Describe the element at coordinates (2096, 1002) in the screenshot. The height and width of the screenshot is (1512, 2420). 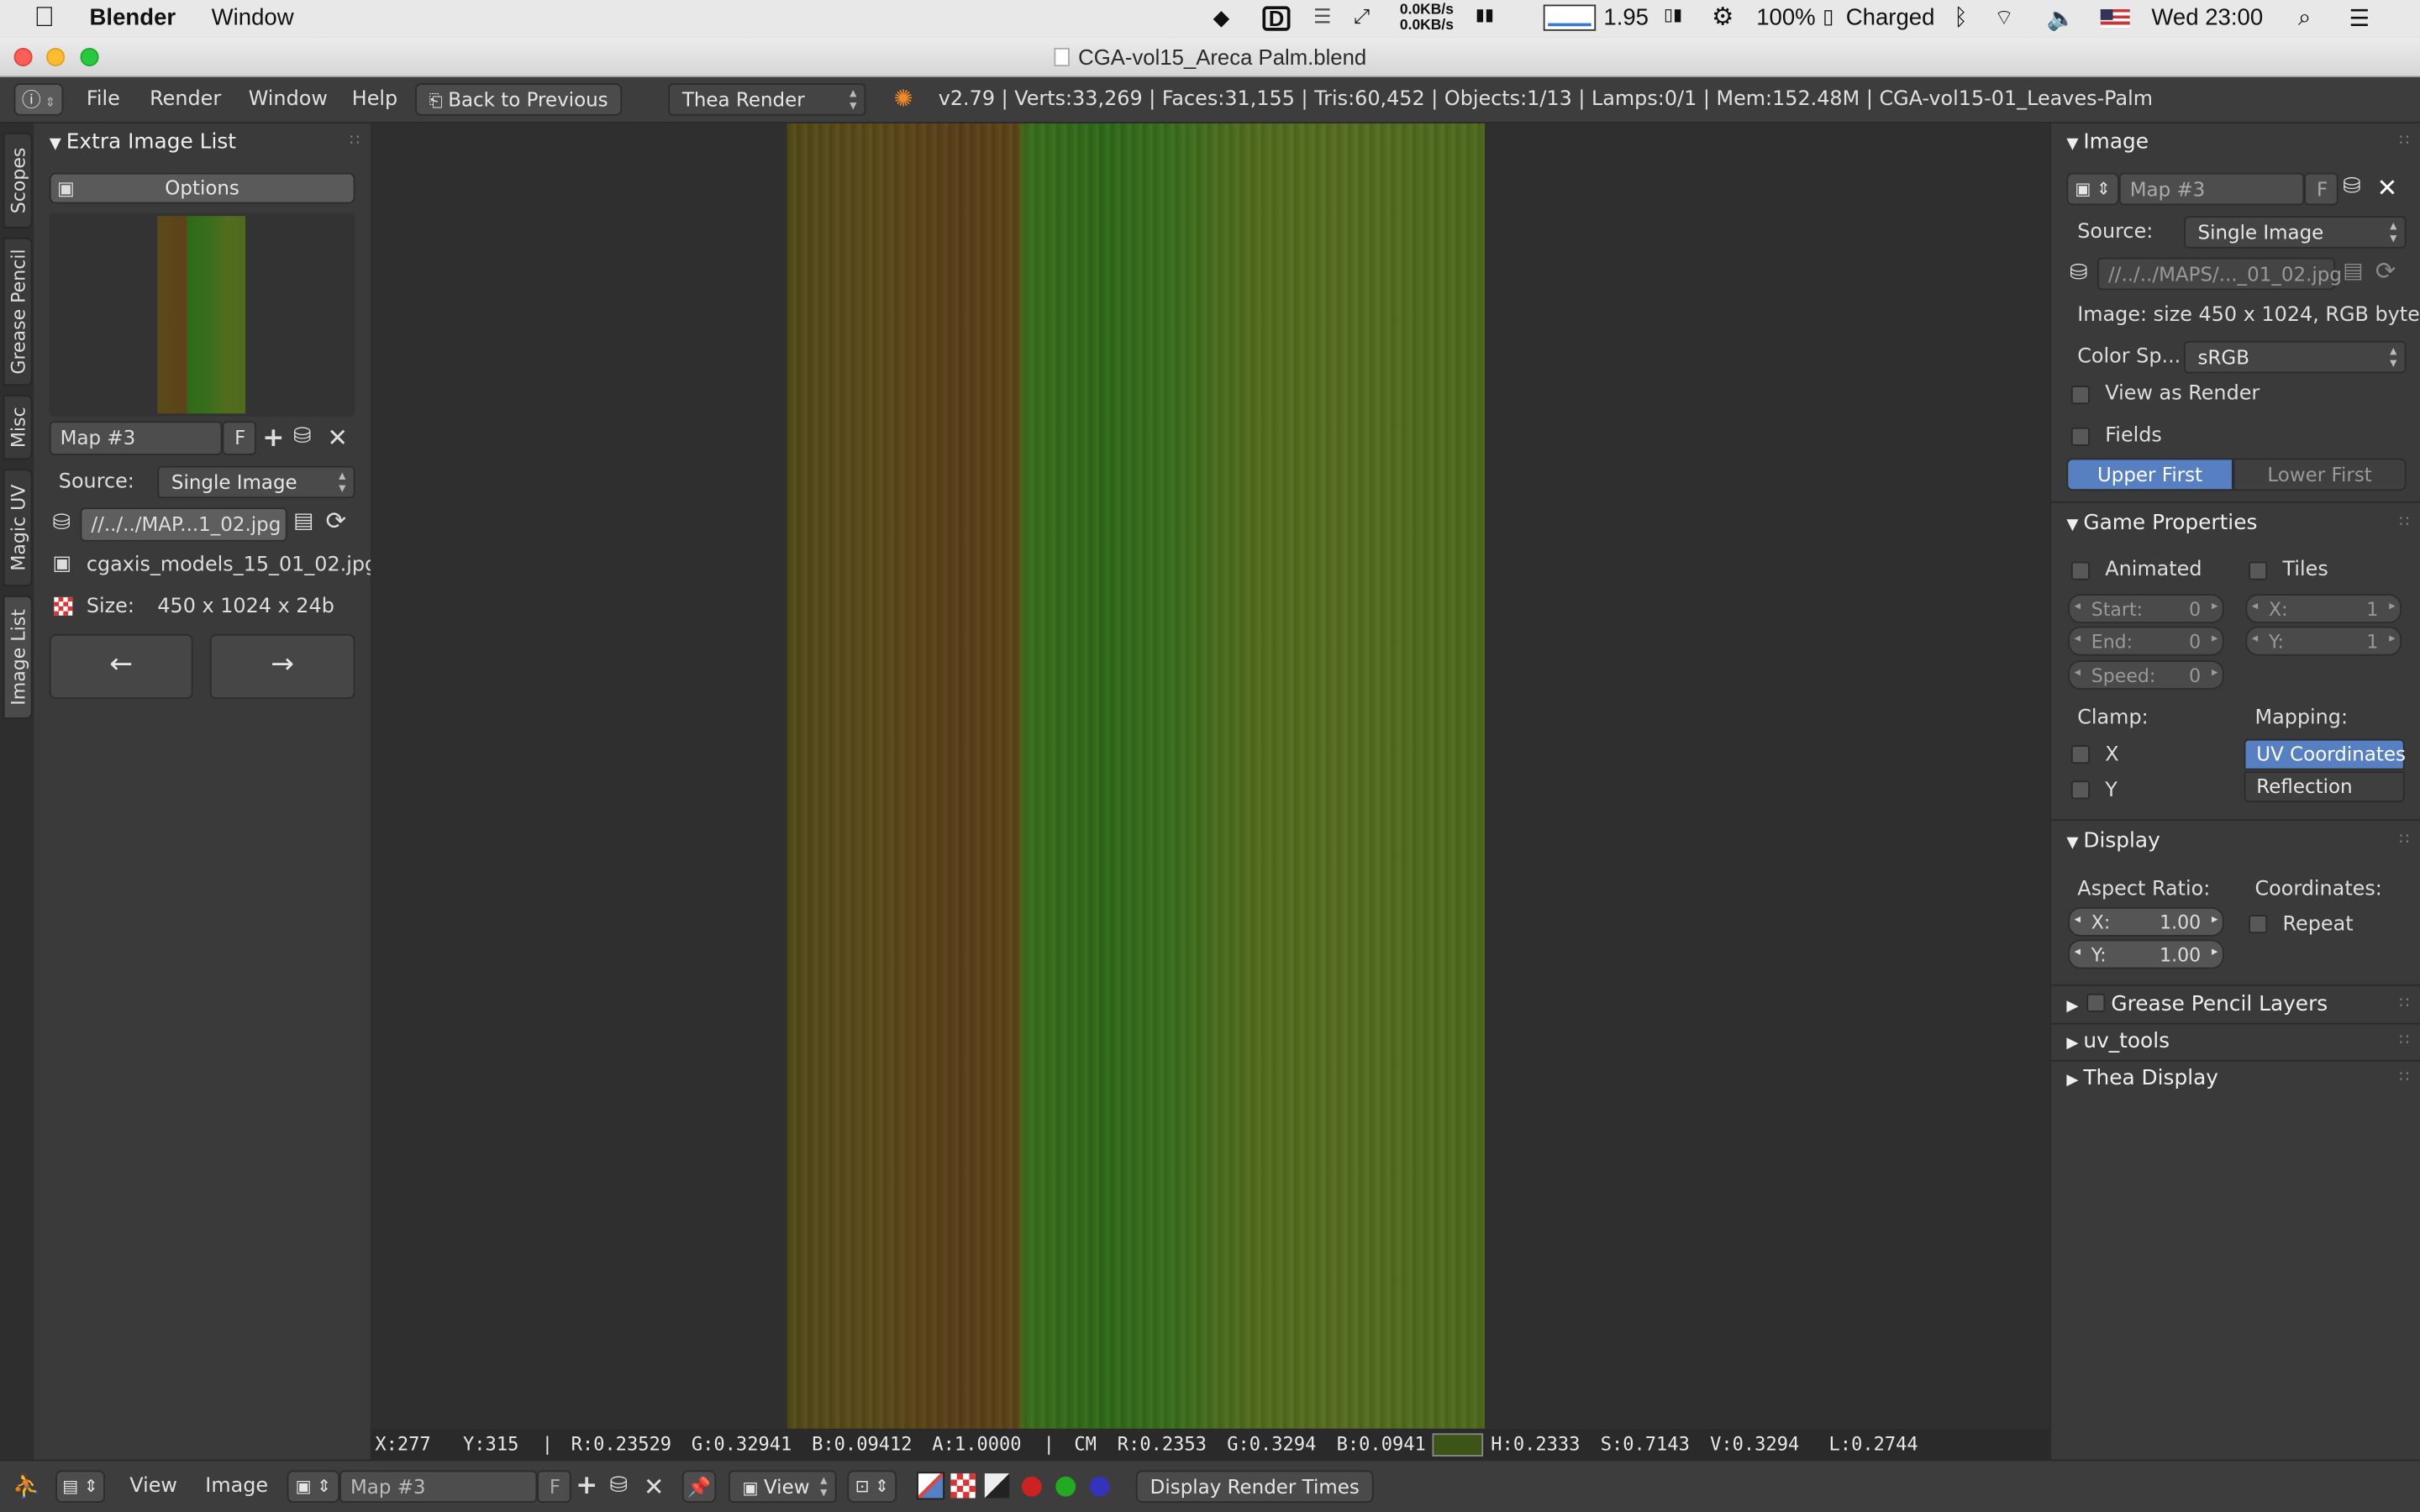
I see `grease-pencil-layers-checkbox` at that location.